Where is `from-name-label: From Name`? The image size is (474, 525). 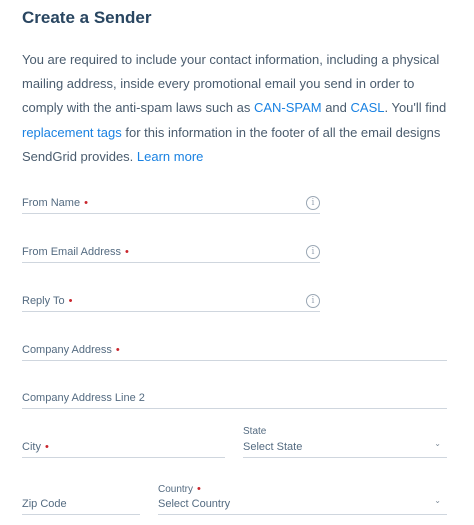 from-name-label: From Name is located at coordinates (51, 203).